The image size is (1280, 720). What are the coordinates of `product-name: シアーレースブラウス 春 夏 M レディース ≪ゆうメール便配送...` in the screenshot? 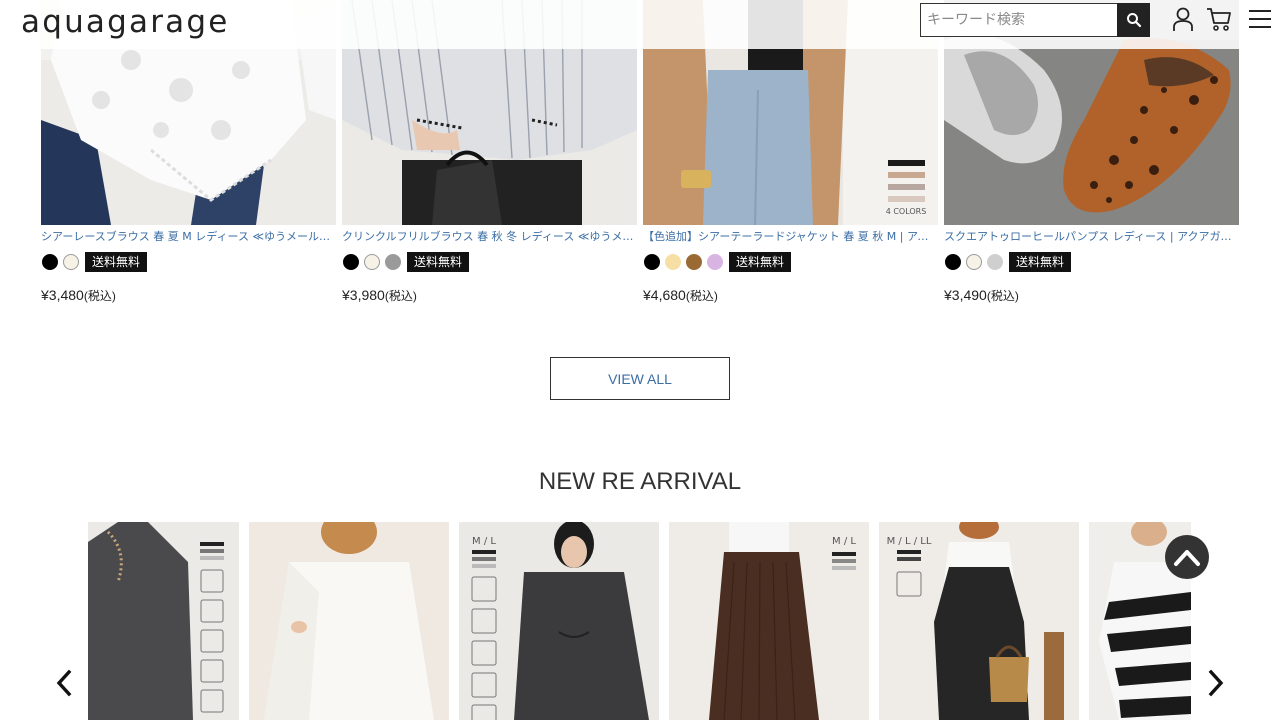 It's located at (188, 236).